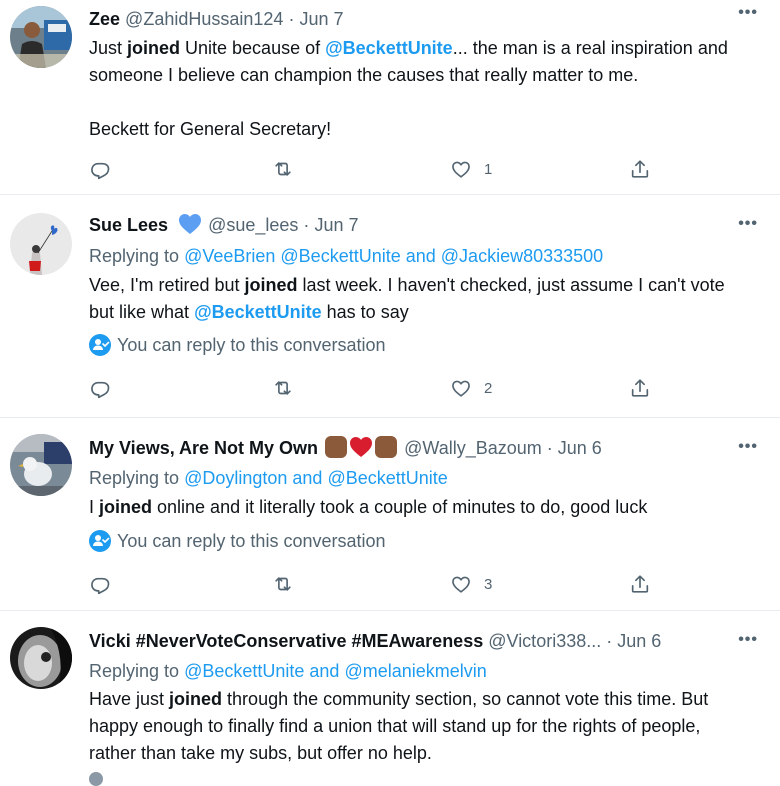 Image resolution: width=780 pixels, height=786 pixels. I want to click on like-count: 1, so click(488, 169).